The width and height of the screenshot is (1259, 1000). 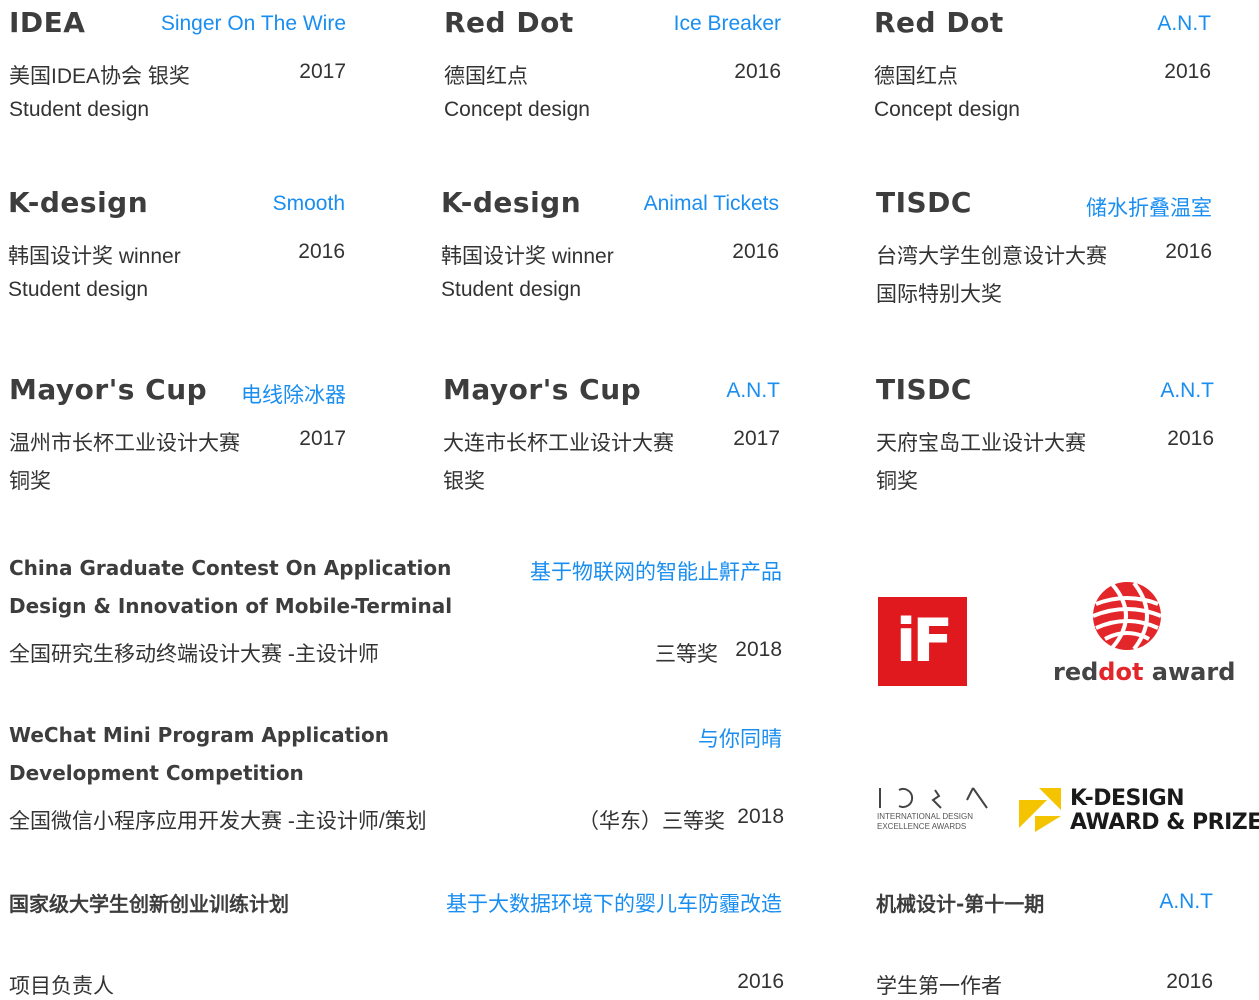 I want to click on award-name: 大连市长杯工业设计大赛, so click(x=558, y=443).